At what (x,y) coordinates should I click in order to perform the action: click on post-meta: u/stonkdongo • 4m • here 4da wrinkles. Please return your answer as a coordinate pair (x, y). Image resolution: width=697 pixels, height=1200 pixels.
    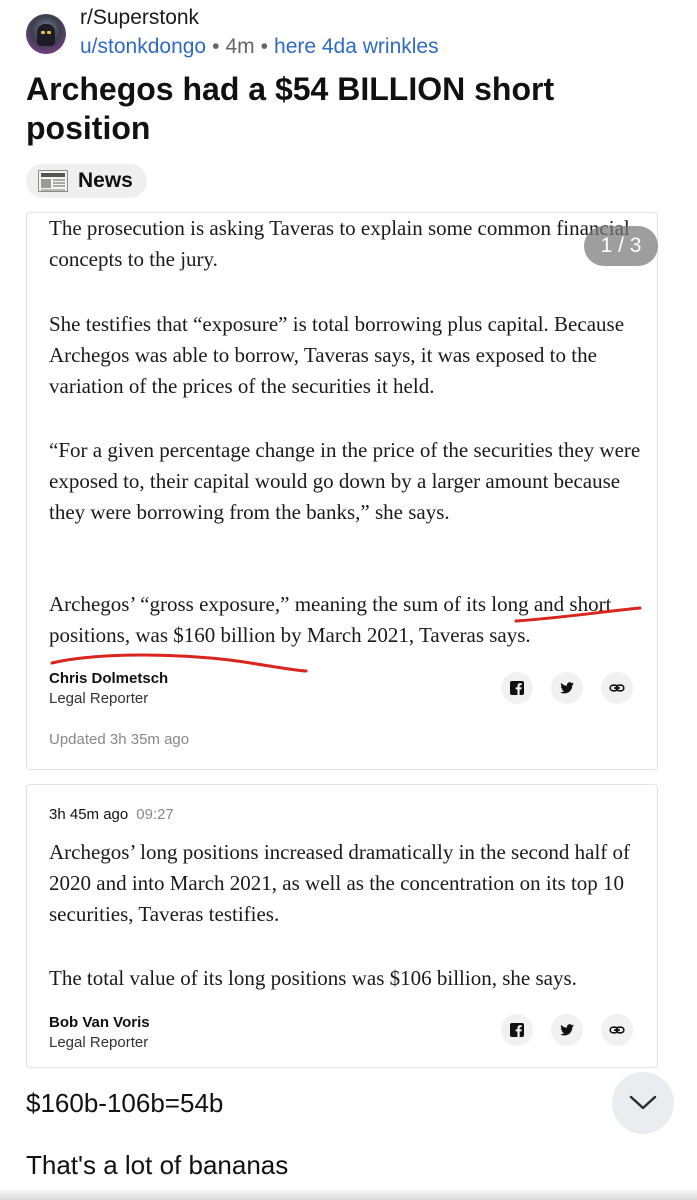
    Looking at the image, I should click on (259, 46).